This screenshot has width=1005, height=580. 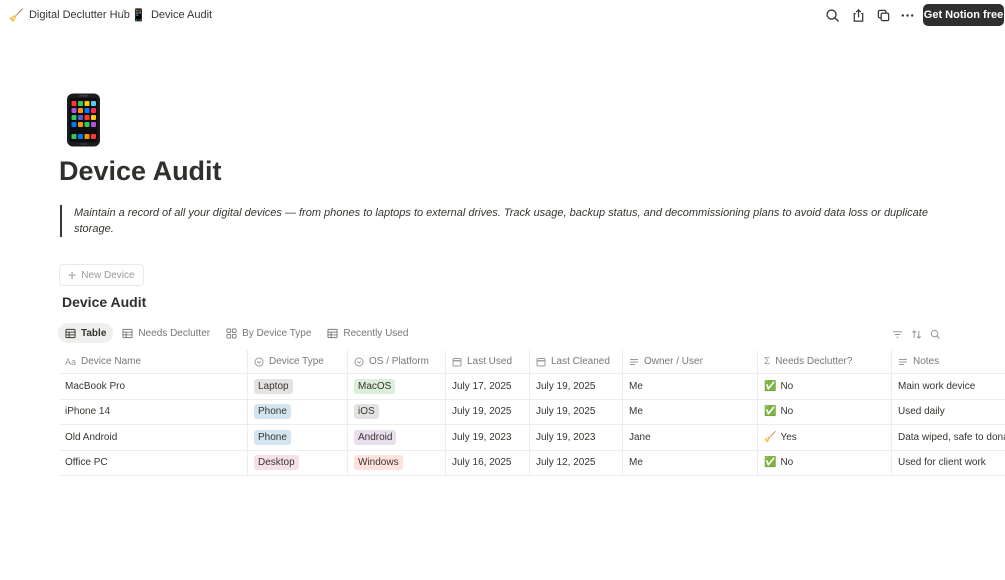 I want to click on filter-icon, so click(x=897, y=332).